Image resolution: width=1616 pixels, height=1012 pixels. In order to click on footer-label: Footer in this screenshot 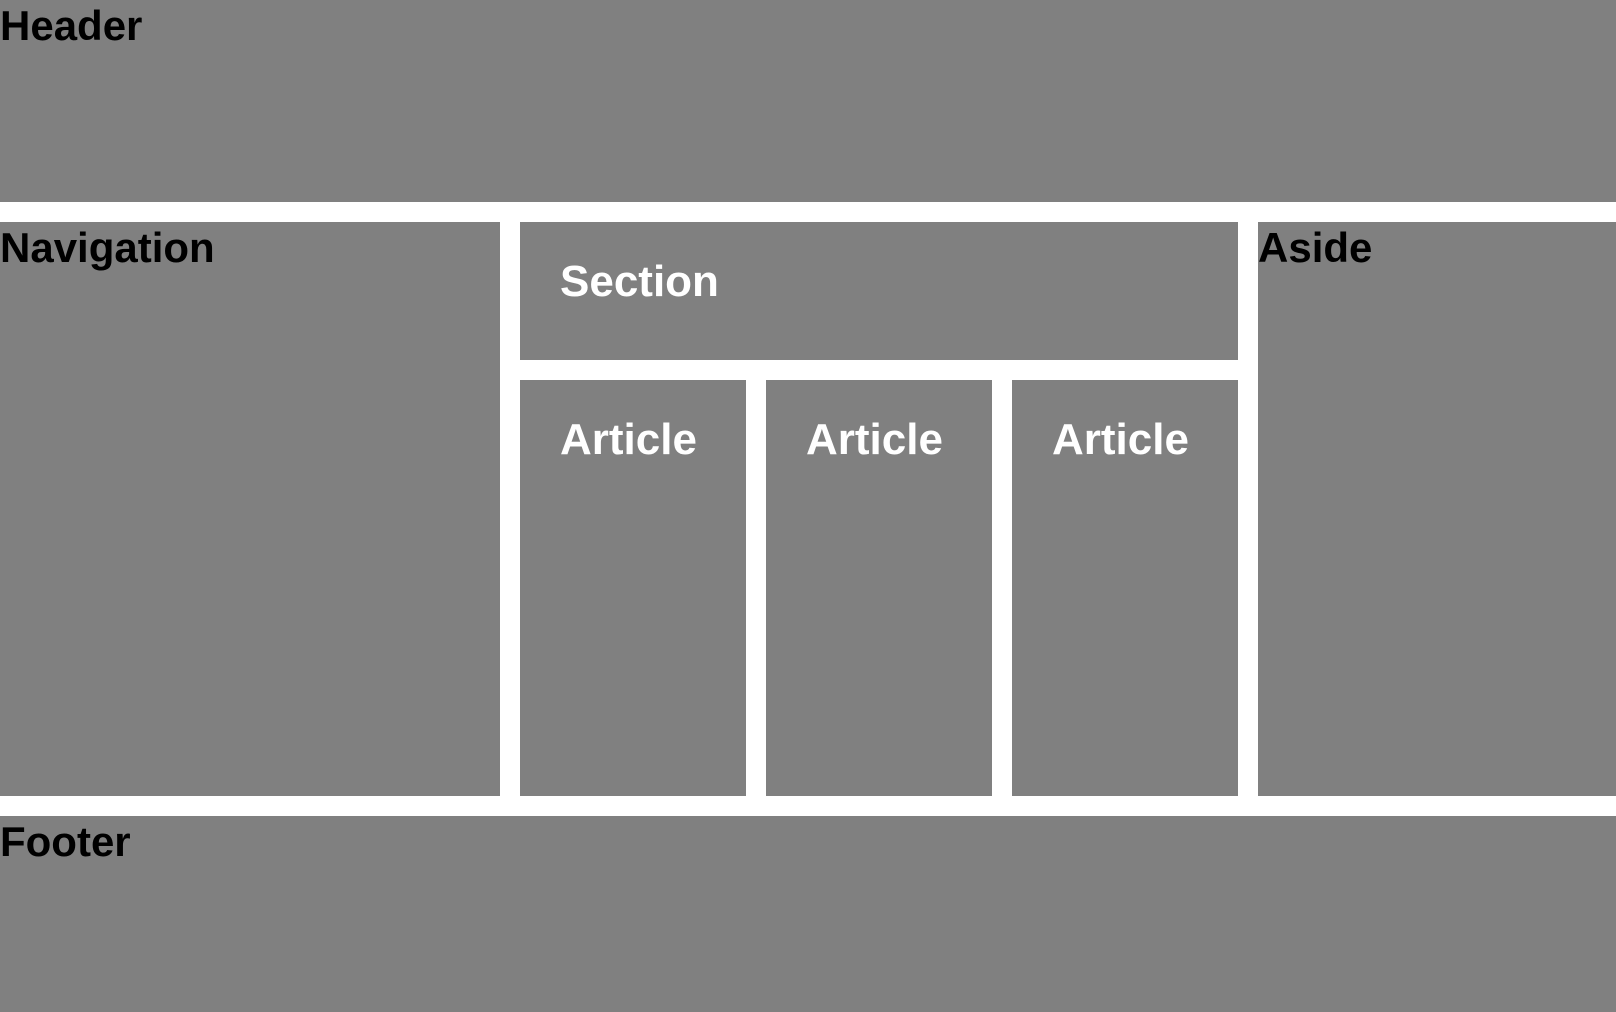, I will do `click(65, 841)`.